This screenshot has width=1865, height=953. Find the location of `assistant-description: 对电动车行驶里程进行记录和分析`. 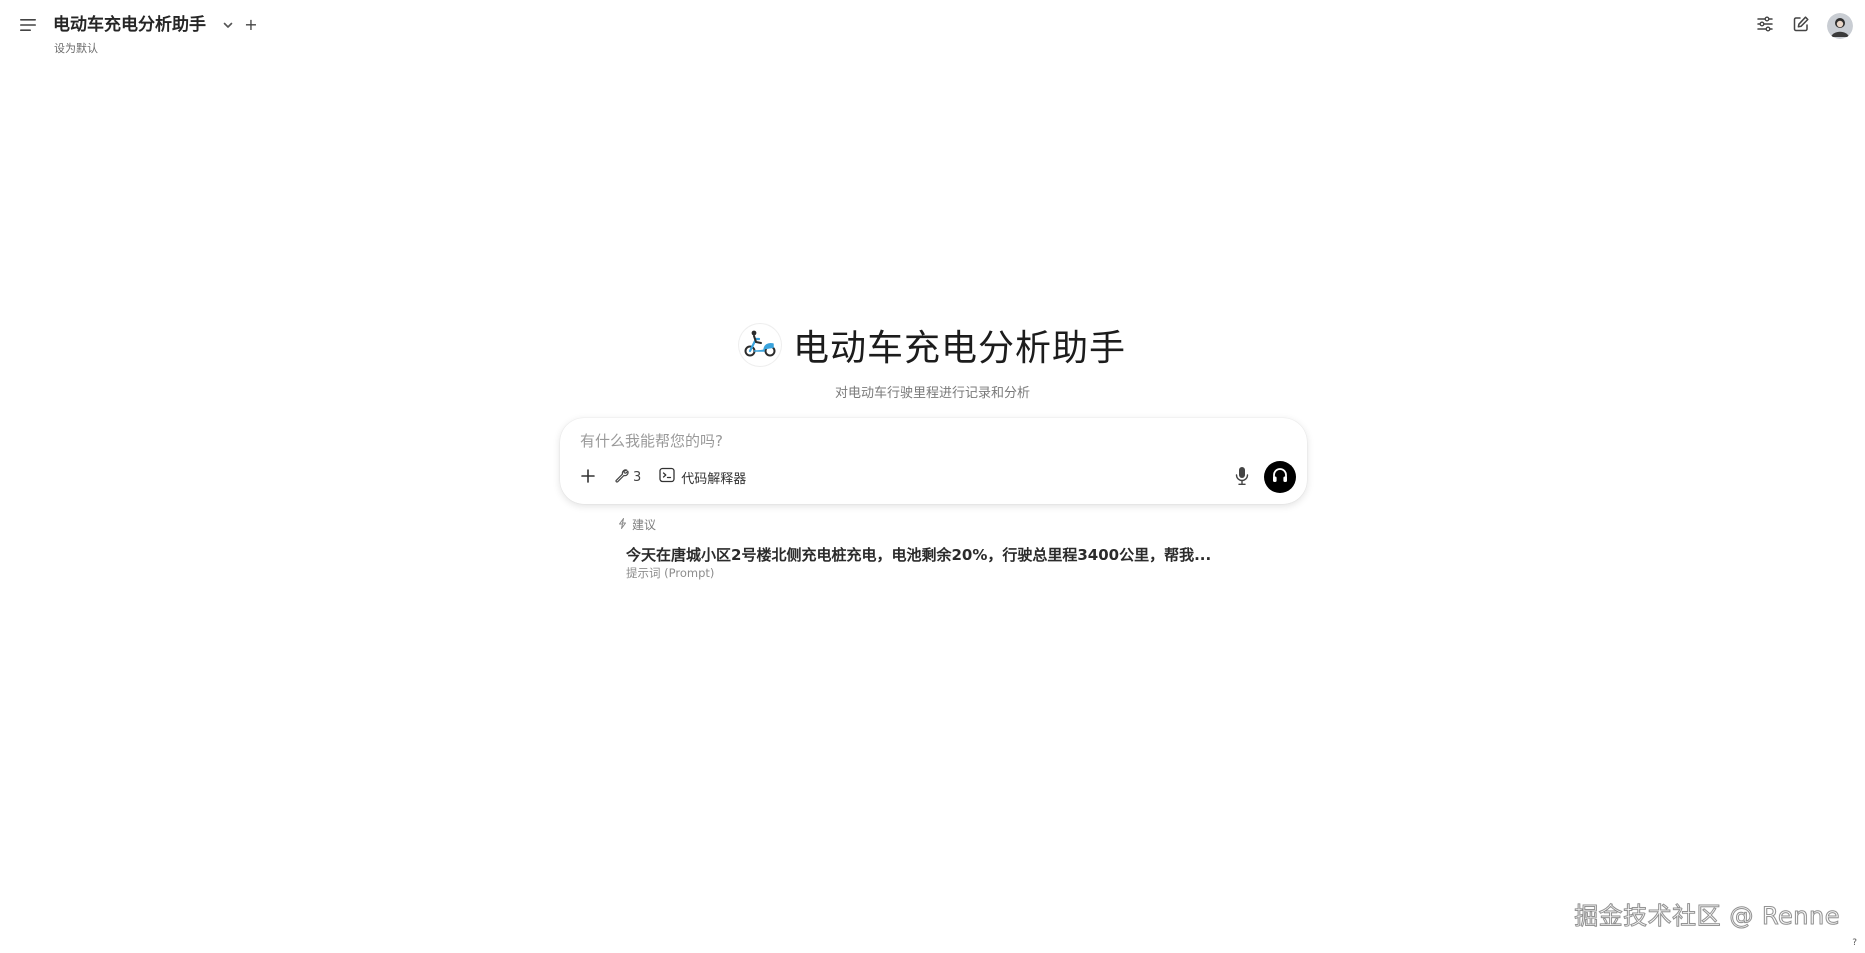

assistant-description: 对电动车行驶里程进行记录和分析 is located at coordinates (932, 393).